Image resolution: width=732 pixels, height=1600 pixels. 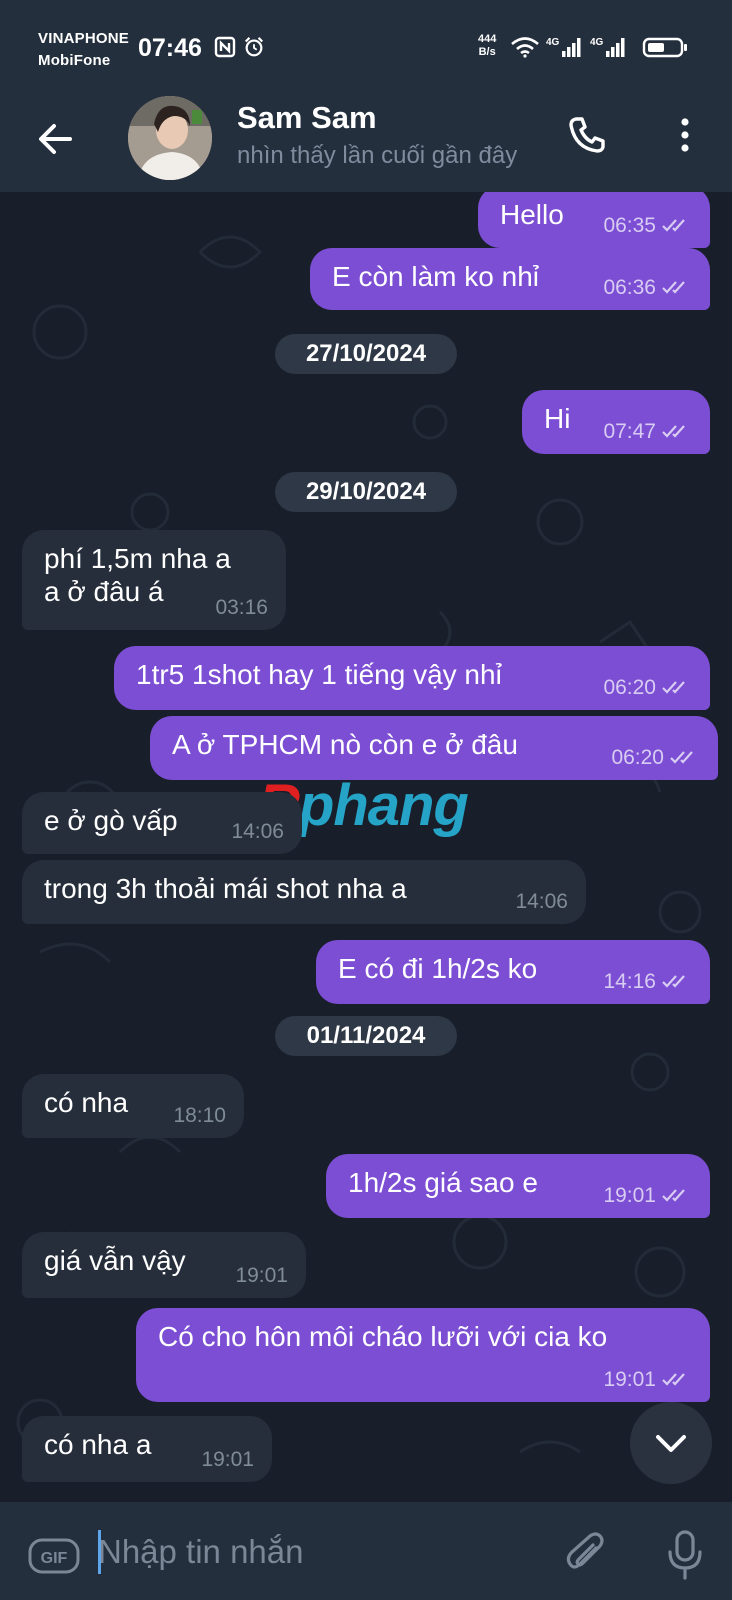 I want to click on incoming-message: e ở gò vấp 14:06, so click(x=162, y=823).